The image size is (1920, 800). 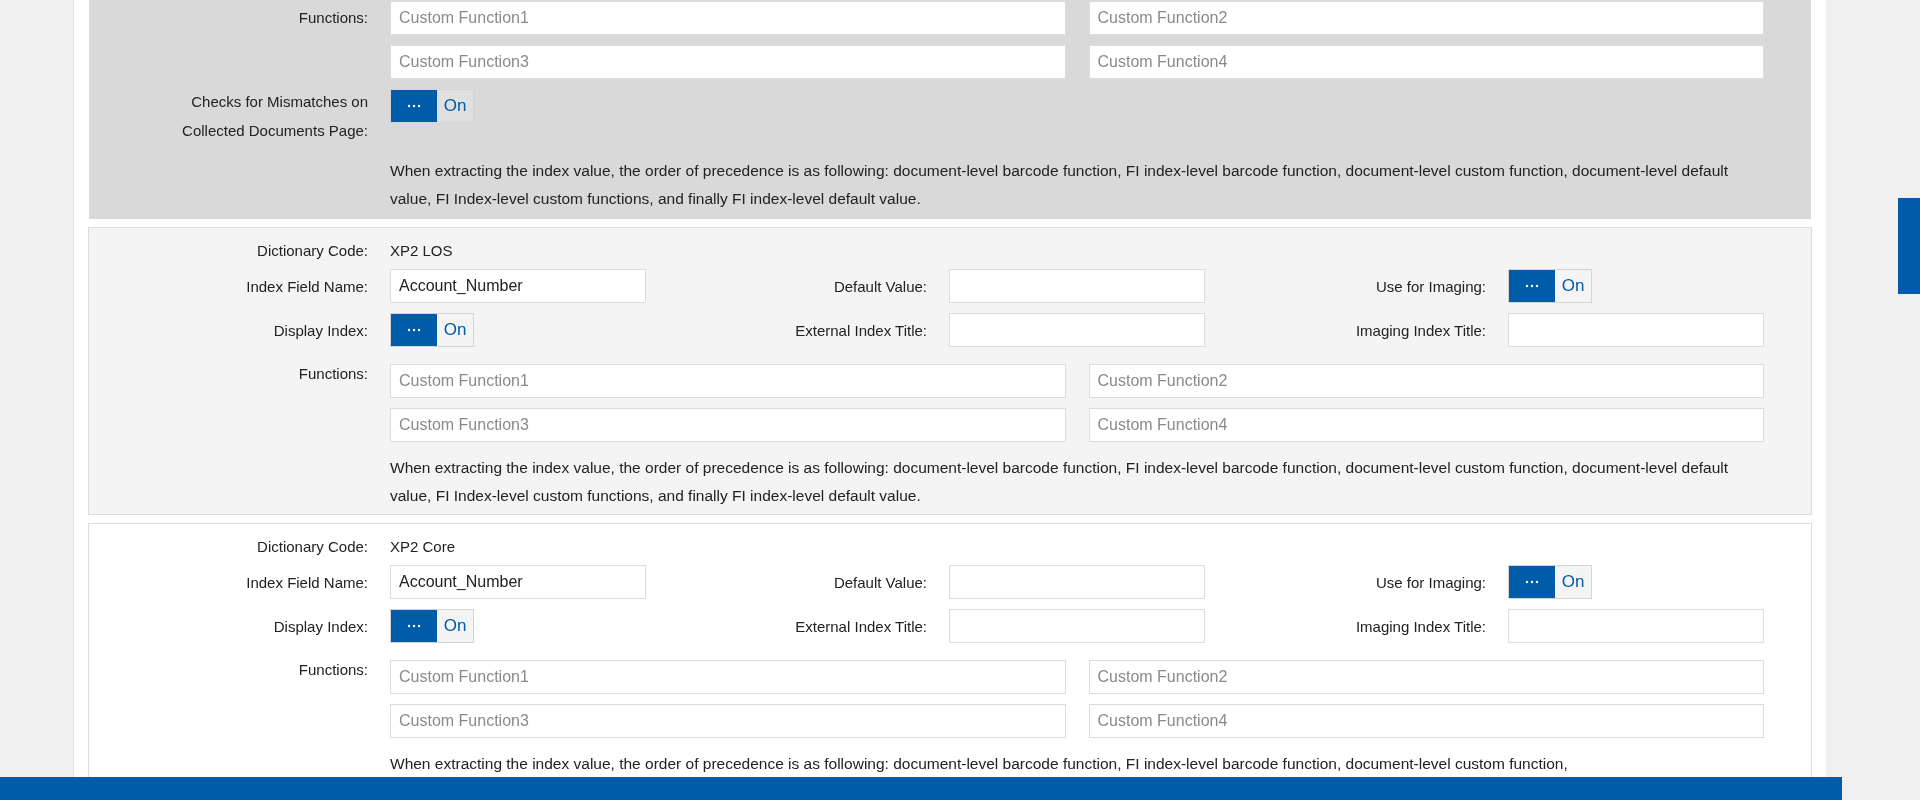 I want to click on precedence-note: When extracting the index value, the order of precedence is as following: document-level barcode function, FI index-level barcode function, document-level custom function,, so click(x=979, y=764).